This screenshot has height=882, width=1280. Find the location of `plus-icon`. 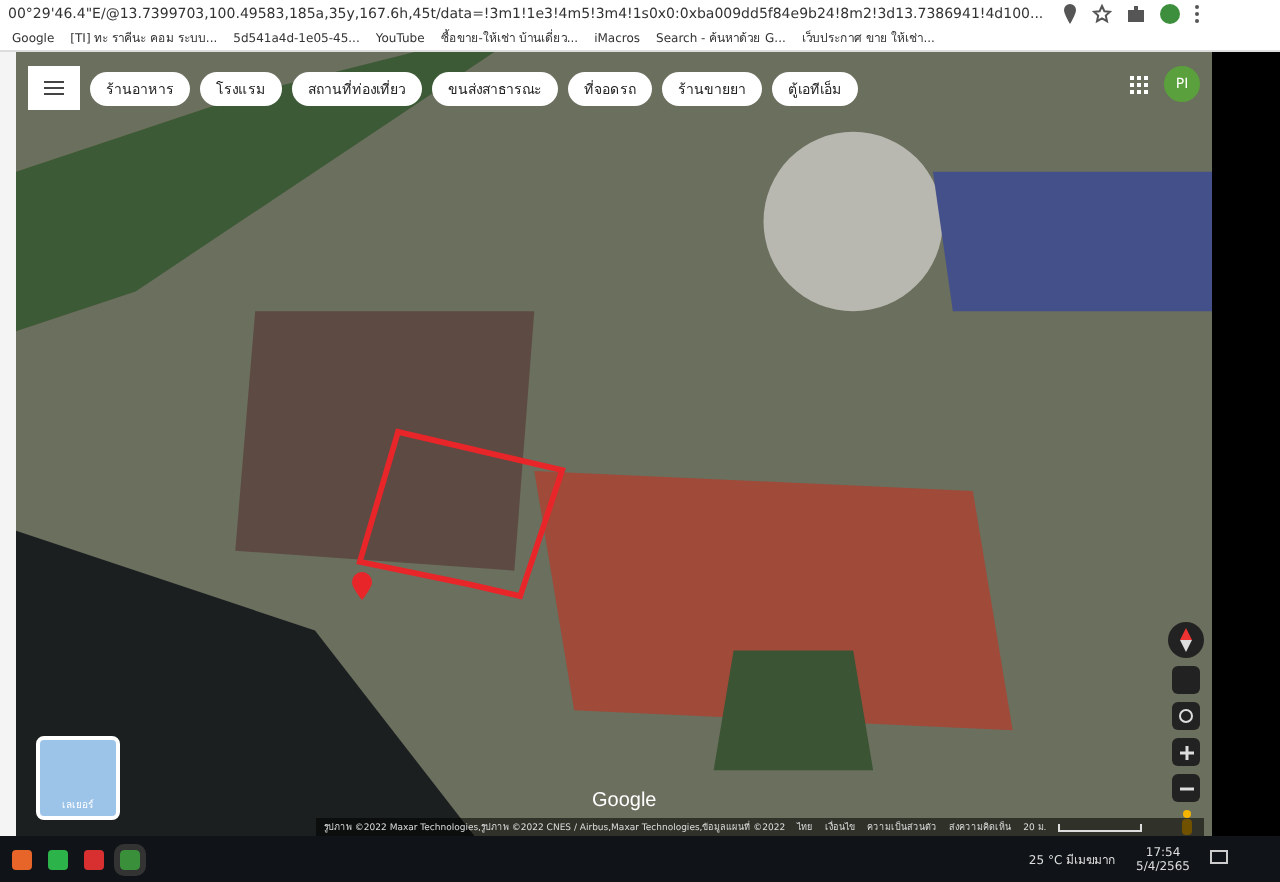

plus-icon is located at coordinates (1186, 752).